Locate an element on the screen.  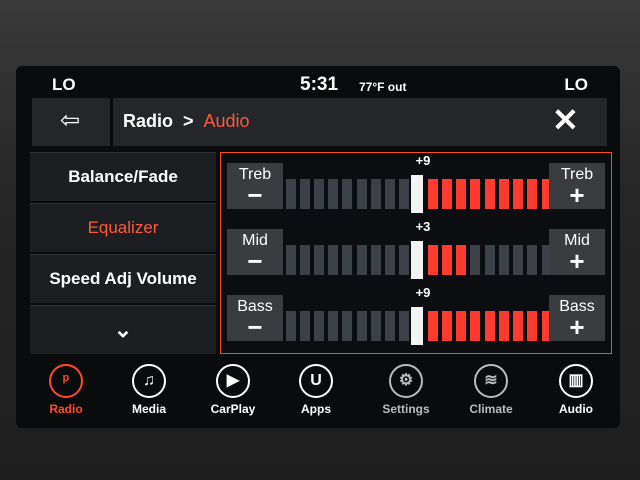
mid-decrease-button: Mid − is located at coordinates (255, 252).